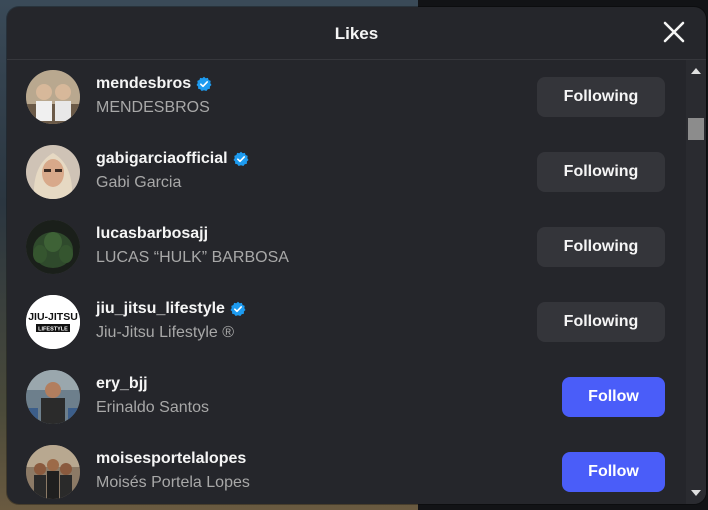 The width and height of the screenshot is (708, 510). Describe the element at coordinates (162, 159) in the screenshot. I see `username: gabigarciaofficial` at that location.